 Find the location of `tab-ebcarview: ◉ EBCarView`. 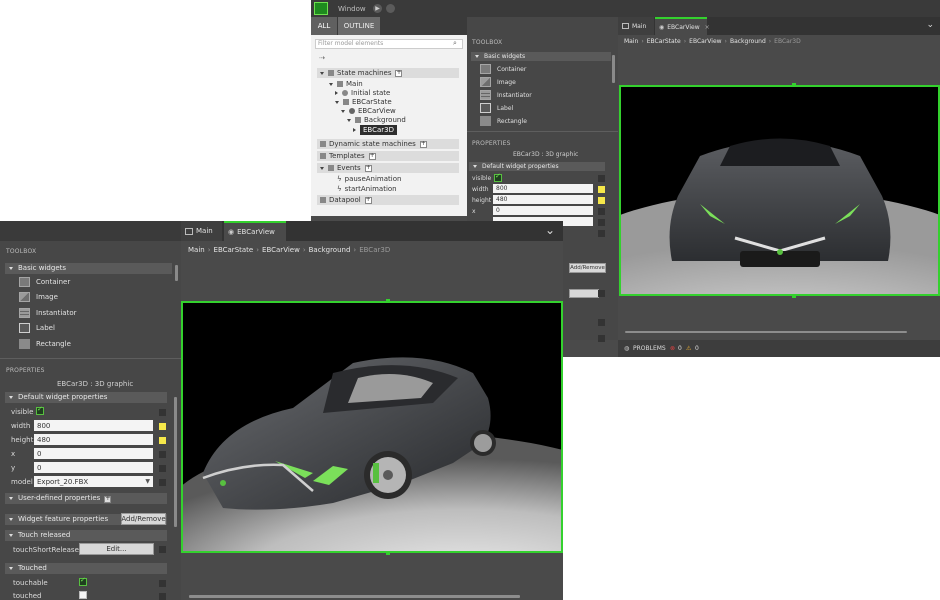

tab-ebcarview: ◉ EBCarView is located at coordinates (255, 231).